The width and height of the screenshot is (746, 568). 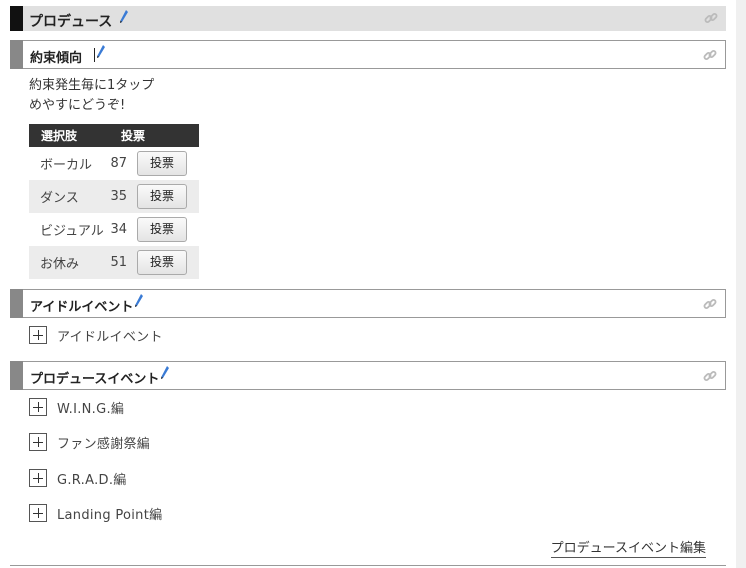 What do you see at coordinates (368, 18) in the screenshot?
I see `section-header-produce: プロデュース` at bounding box center [368, 18].